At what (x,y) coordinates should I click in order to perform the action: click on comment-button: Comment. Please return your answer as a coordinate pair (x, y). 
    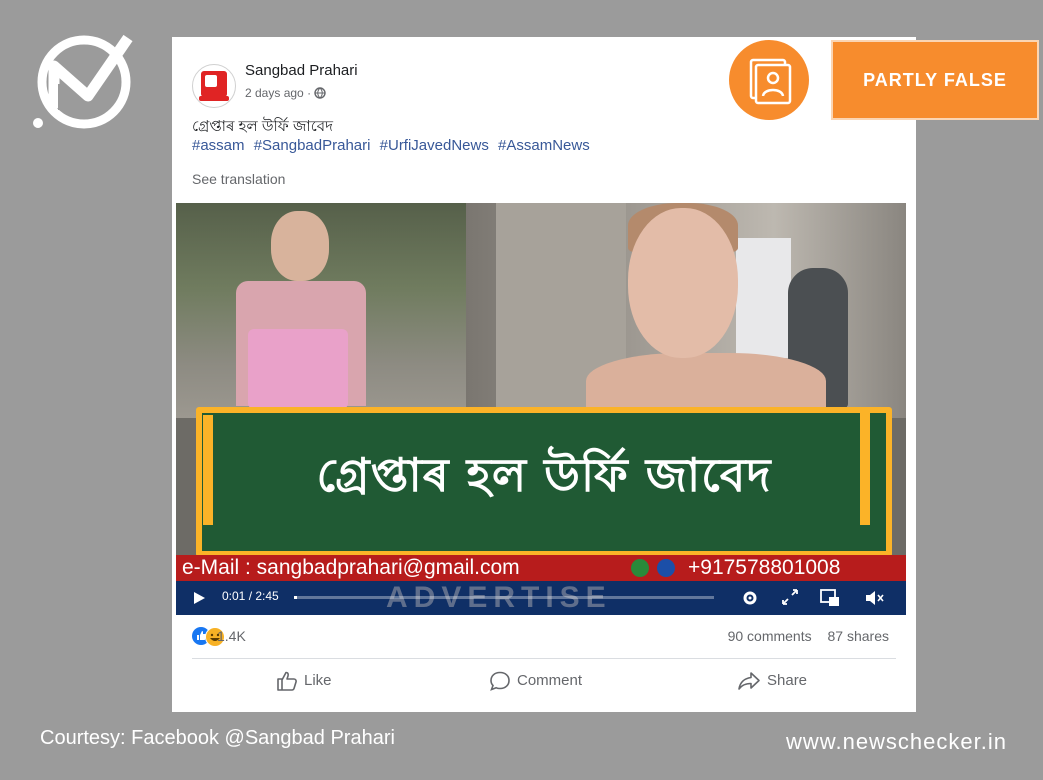
    Looking at the image, I should click on (535, 681).